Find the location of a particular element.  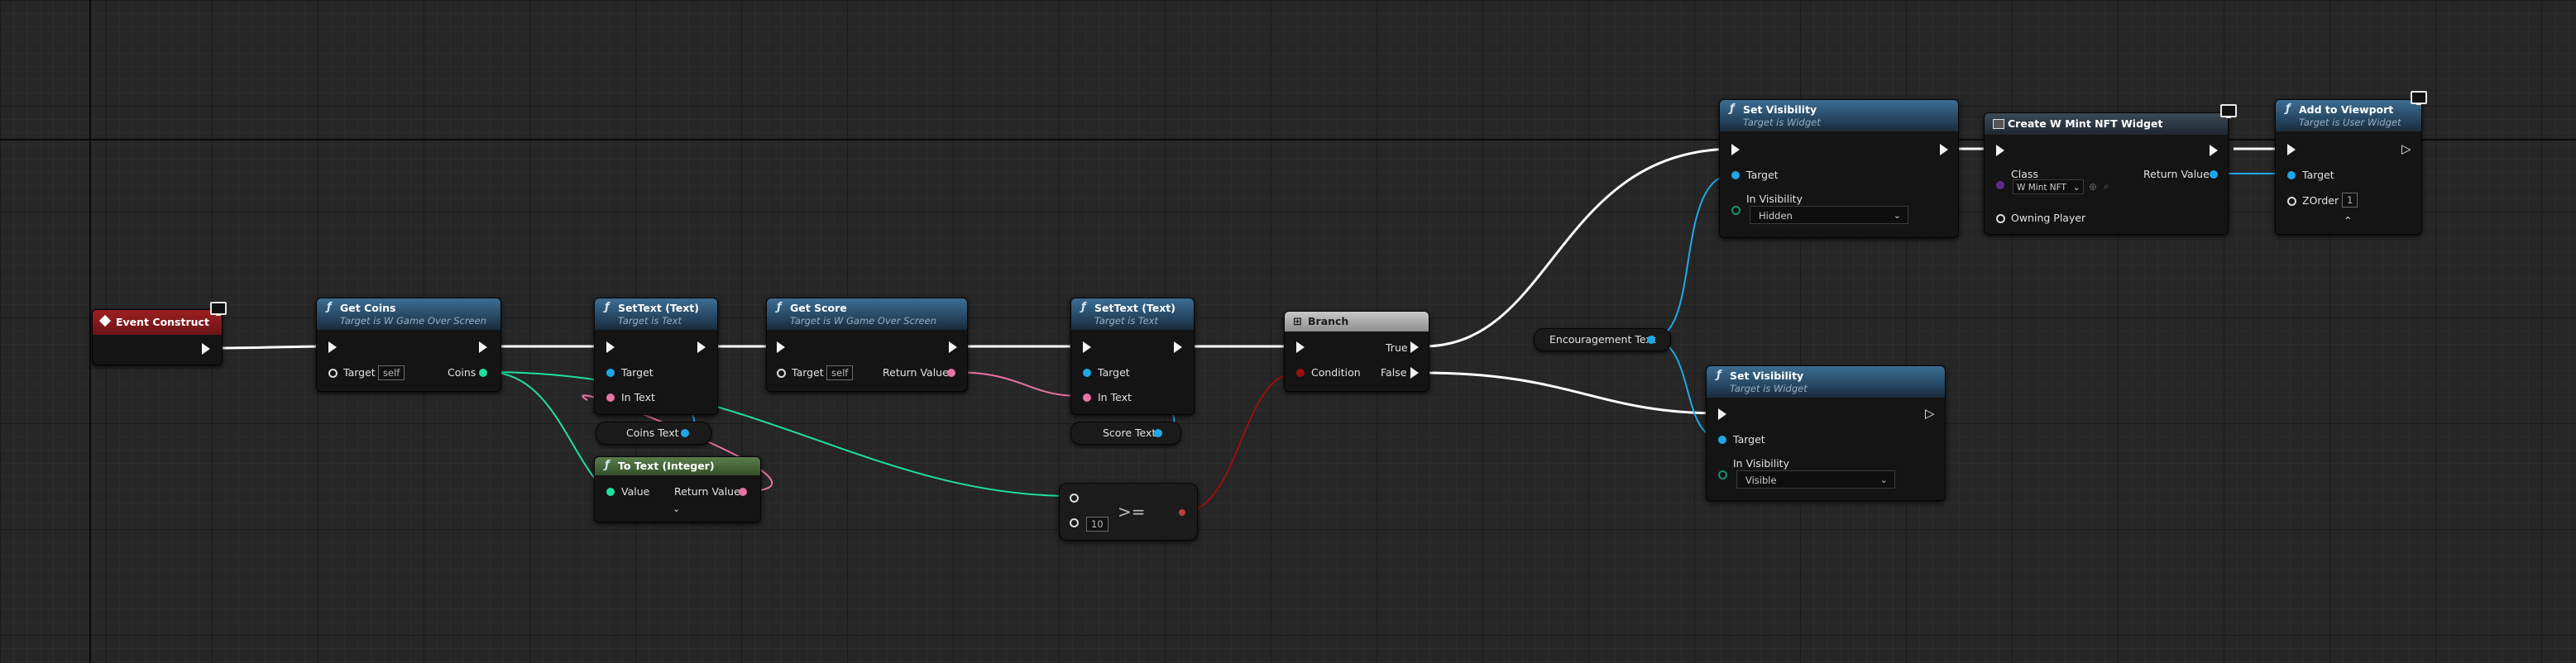

node-subtitle: Target is W Game Over Screen is located at coordinates (863, 321).